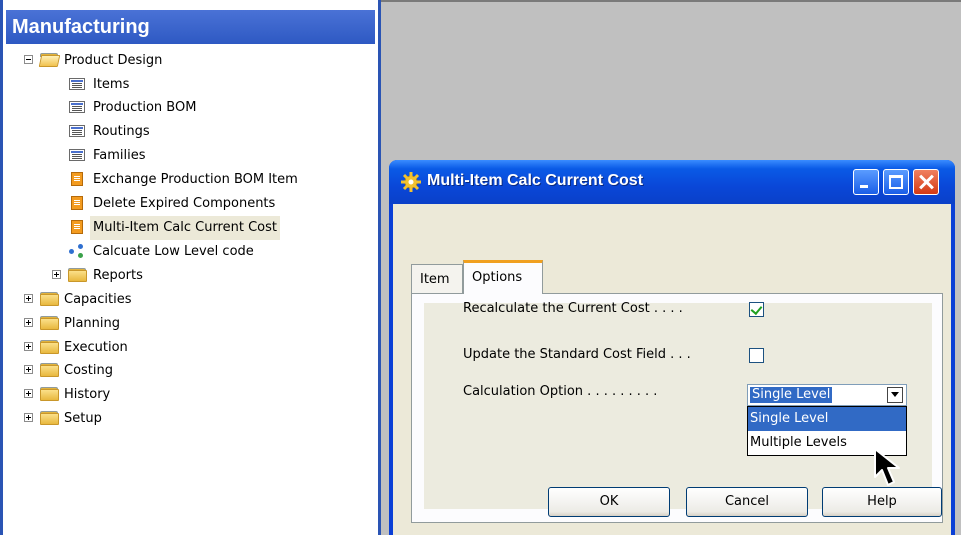  What do you see at coordinates (184, 203) in the screenshot?
I see `tree-item-label: Delete Expired Components` at bounding box center [184, 203].